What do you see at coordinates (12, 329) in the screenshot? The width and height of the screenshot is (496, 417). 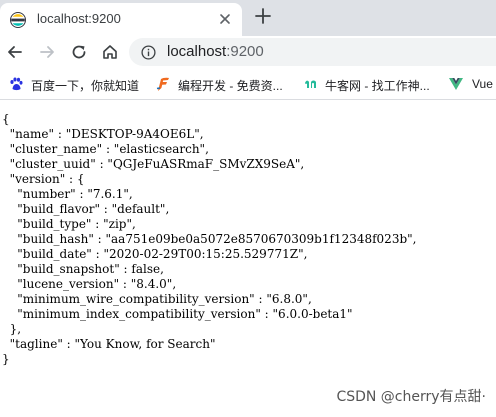 I see `json-line: },` at bounding box center [12, 329].